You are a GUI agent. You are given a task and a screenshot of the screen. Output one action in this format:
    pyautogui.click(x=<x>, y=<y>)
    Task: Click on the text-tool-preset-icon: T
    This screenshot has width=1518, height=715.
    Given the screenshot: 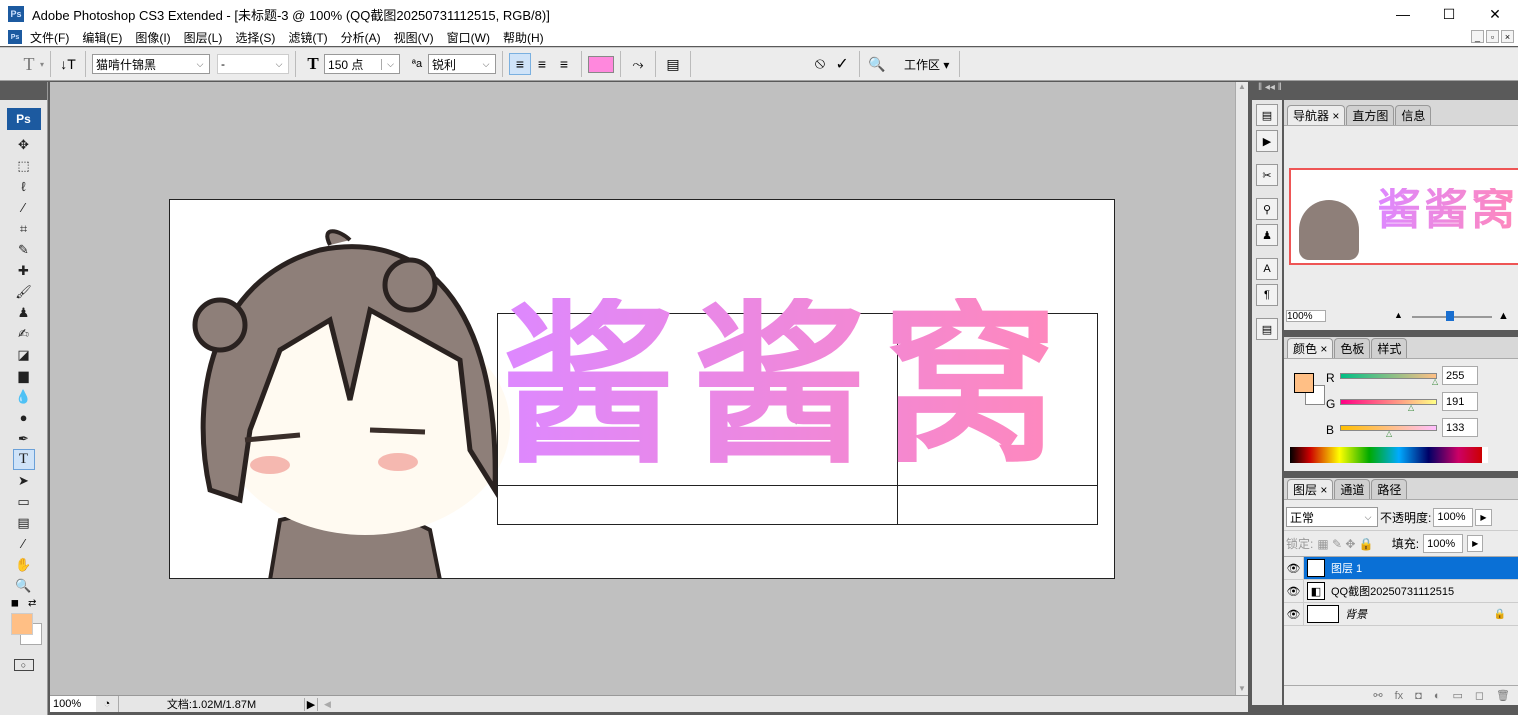 What is the action you would take?
    pyautogui.click(x=29, y=64)
    